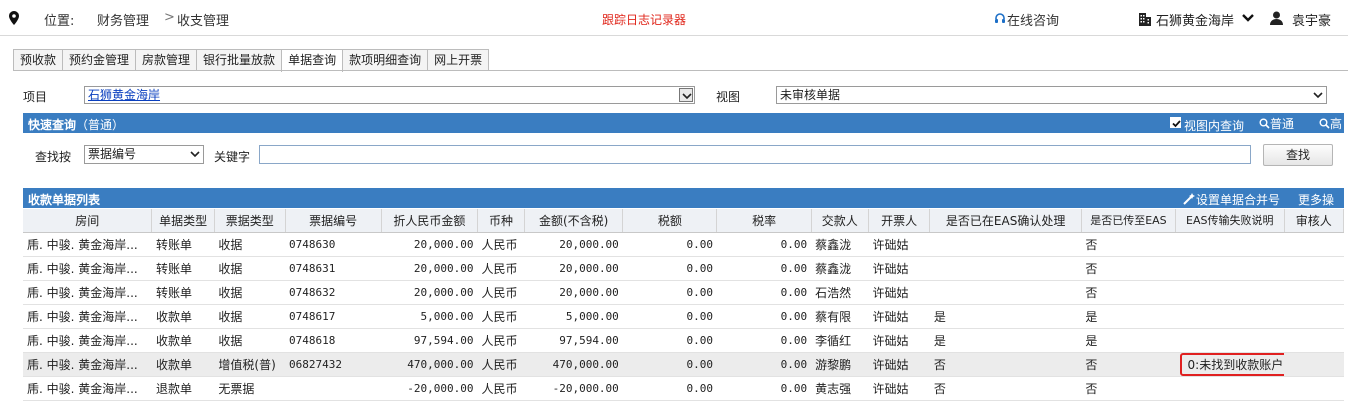  I want to click on column-header: 是否已传至EAS, so click(1129, 221).